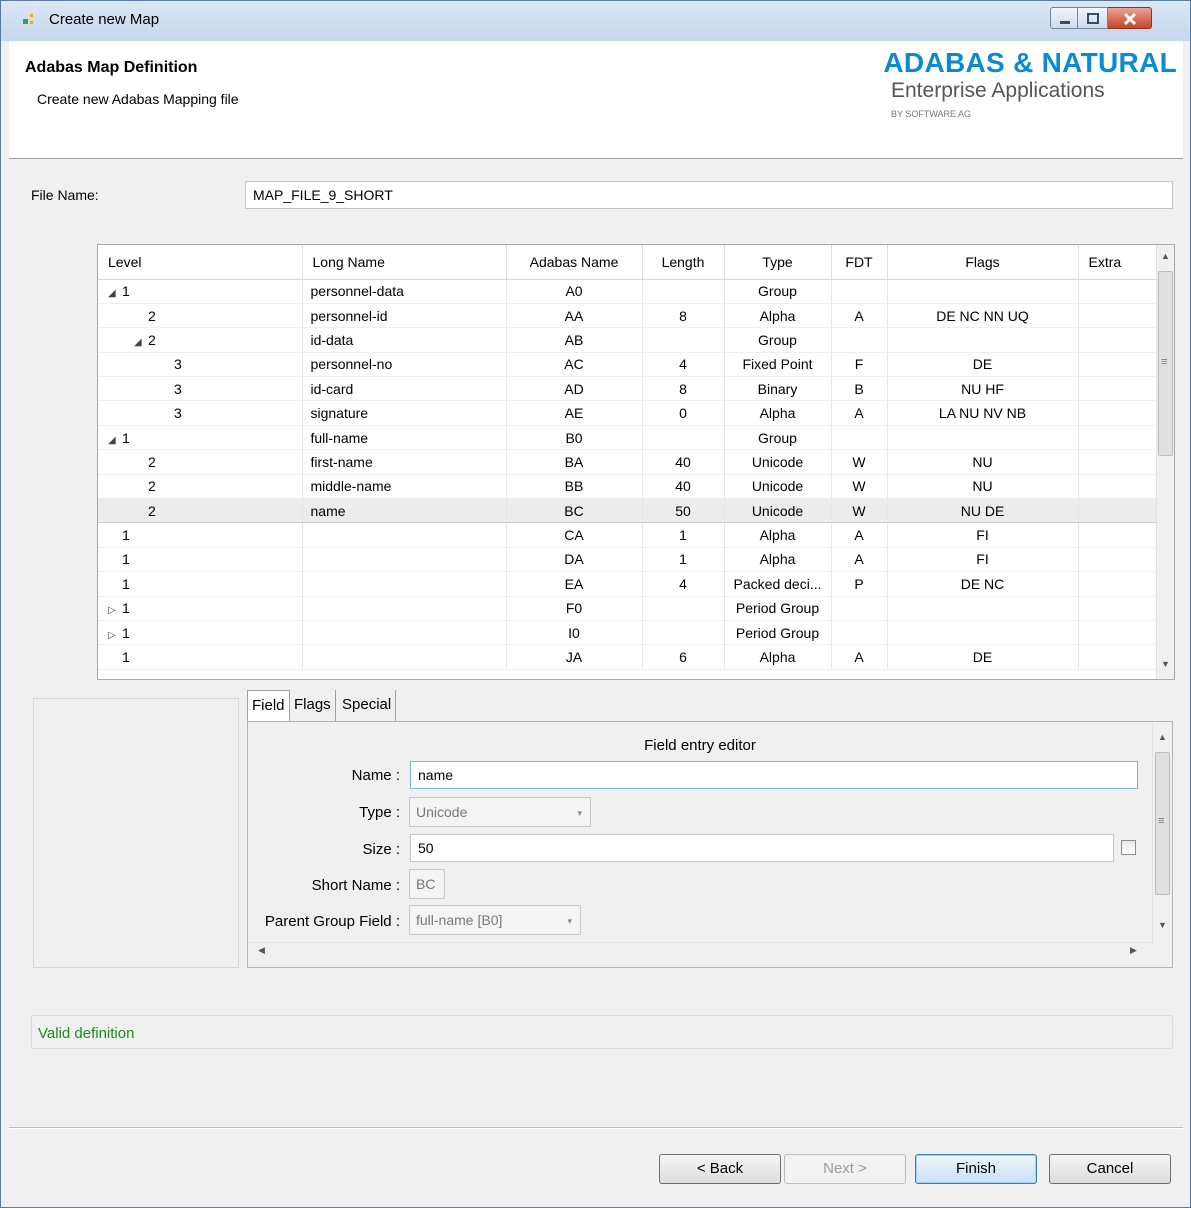 The height and width of the screenshot is (1208, 1191). I want to click on table-row: 2 first-name BA 40 Unicode W NU, so click(628, 462).